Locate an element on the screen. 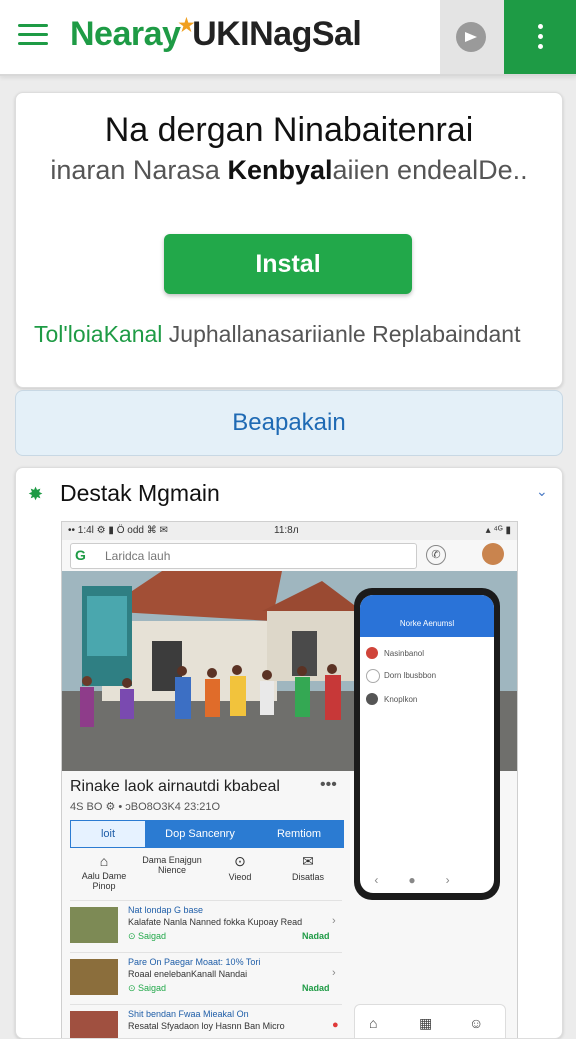  more-menu-button is located at coordinates (540, 37).